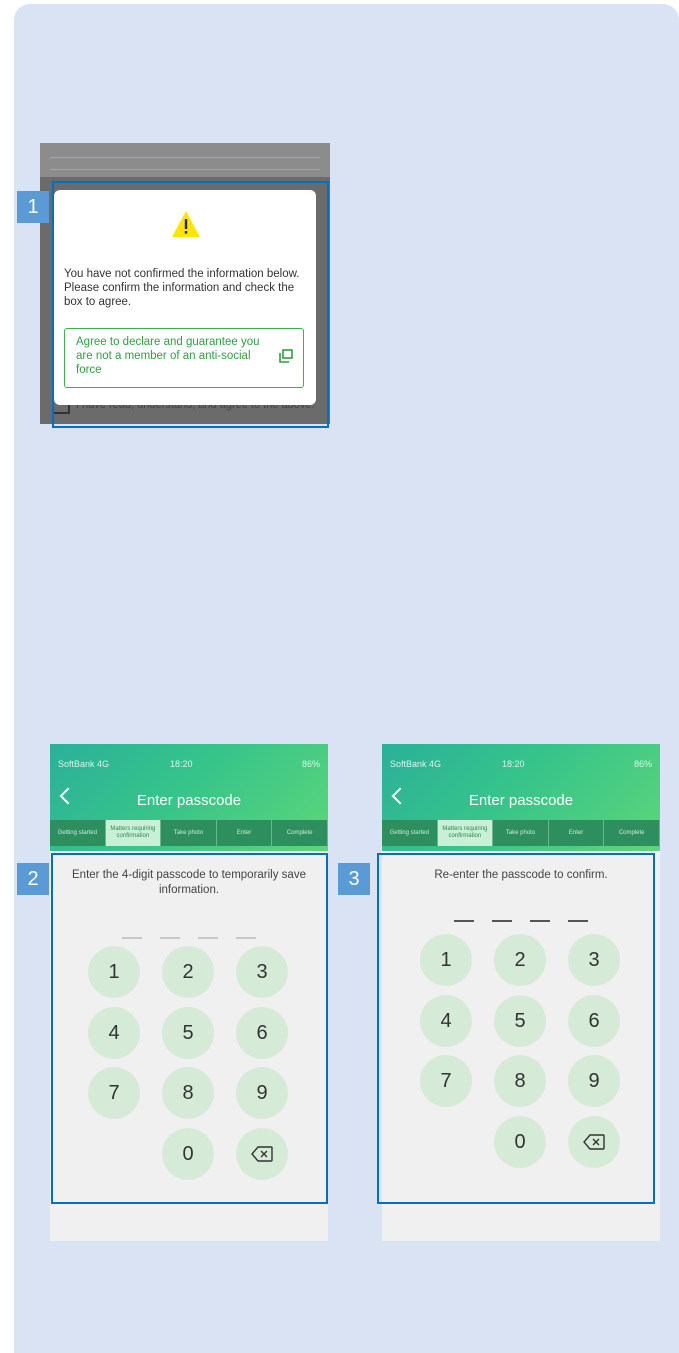  I want to click on step-badge-3: 3, so click(354, 879).